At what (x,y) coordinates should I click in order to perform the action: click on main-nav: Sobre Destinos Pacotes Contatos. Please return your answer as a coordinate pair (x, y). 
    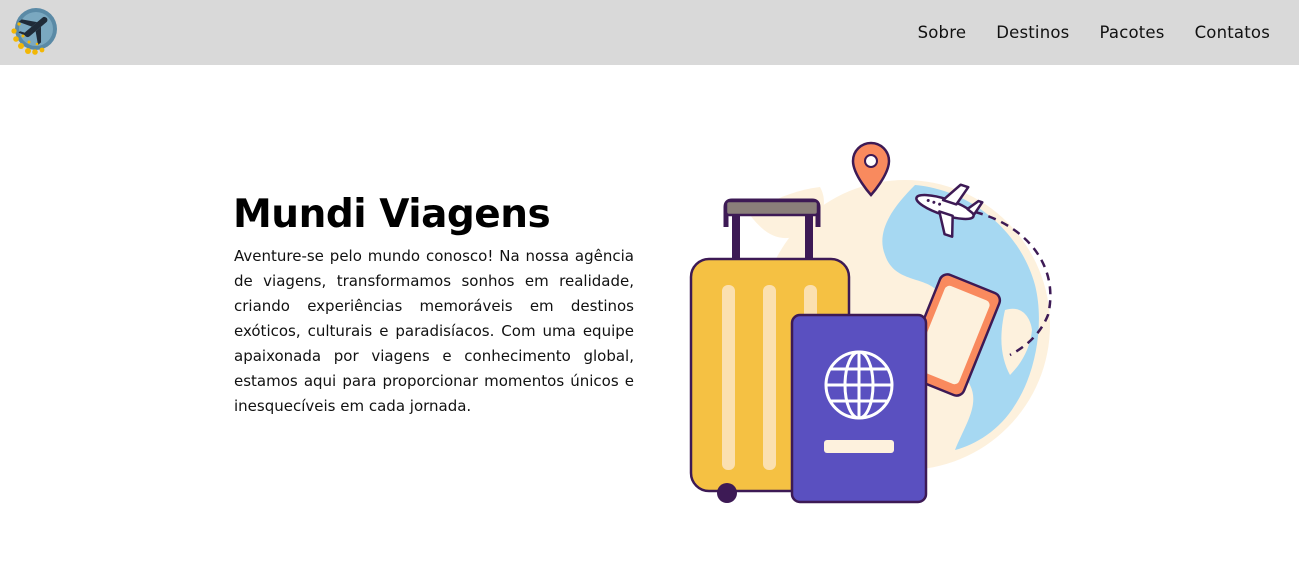
    Looking at the image, I should click on (1108, 32).